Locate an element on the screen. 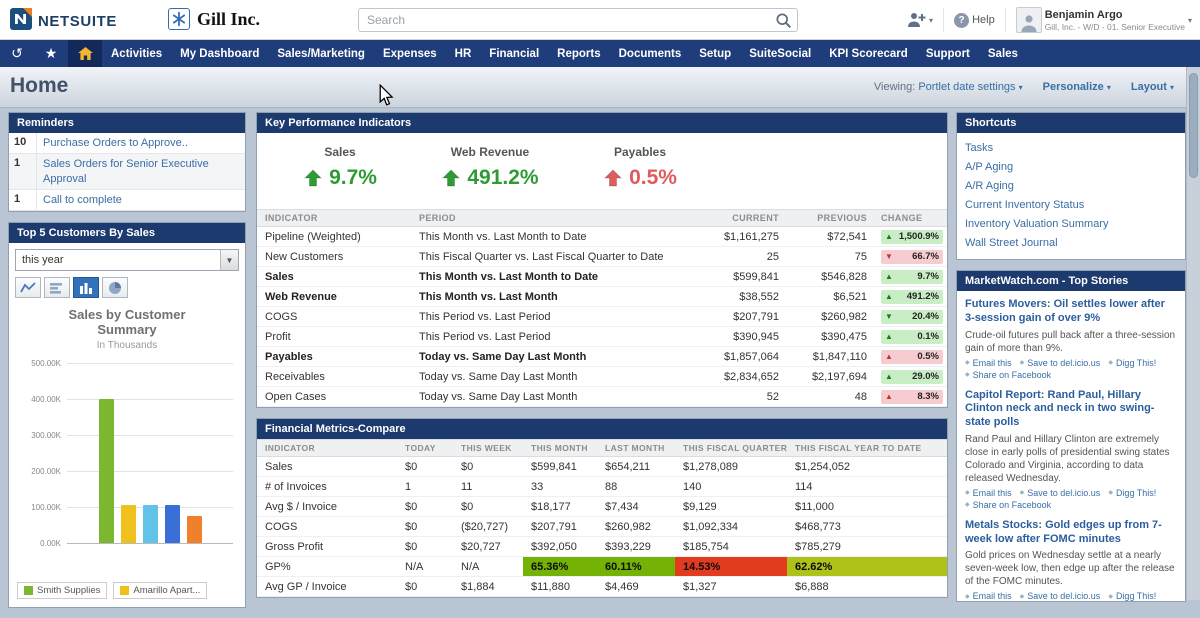  fin-indicator: Avg GP / Invoice is located at coordinates (306, 586).